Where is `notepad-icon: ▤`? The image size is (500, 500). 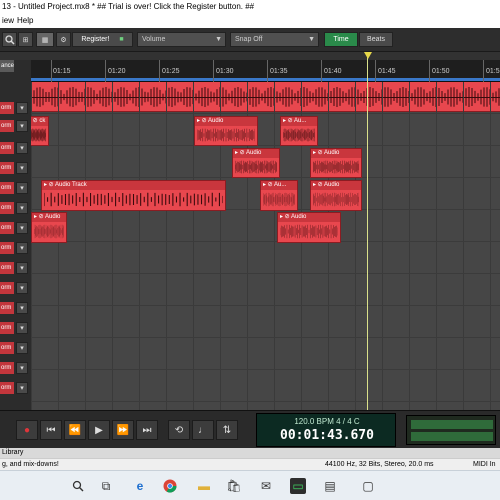 notepad-icon: ▤ is located at coordinates (330, 486).